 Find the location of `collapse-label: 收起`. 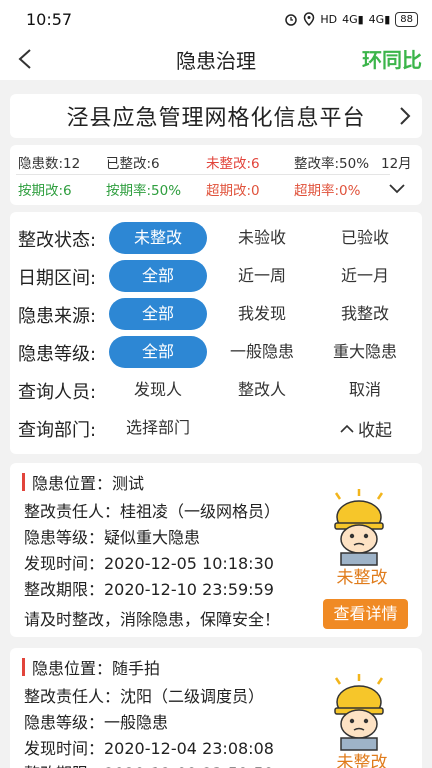

collapse-label: 收起 is located at coordinates (375, 431).